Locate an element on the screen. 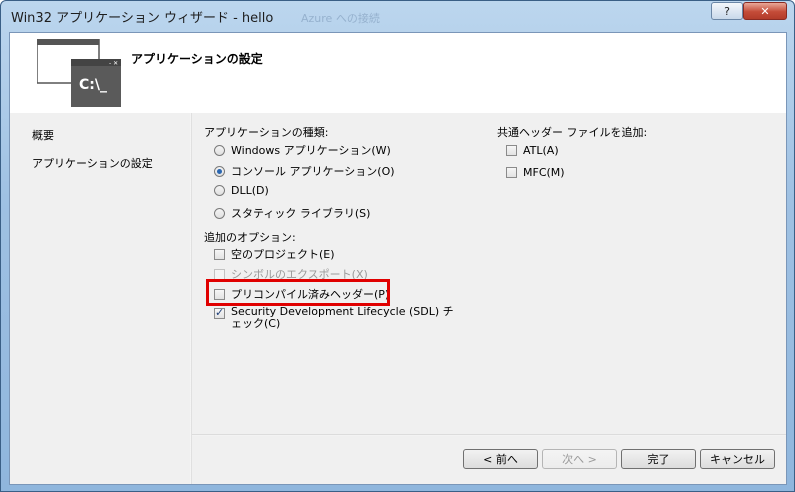 The image size is (795, 492). close-icon: ✕ is located at coordinates (765, 11).